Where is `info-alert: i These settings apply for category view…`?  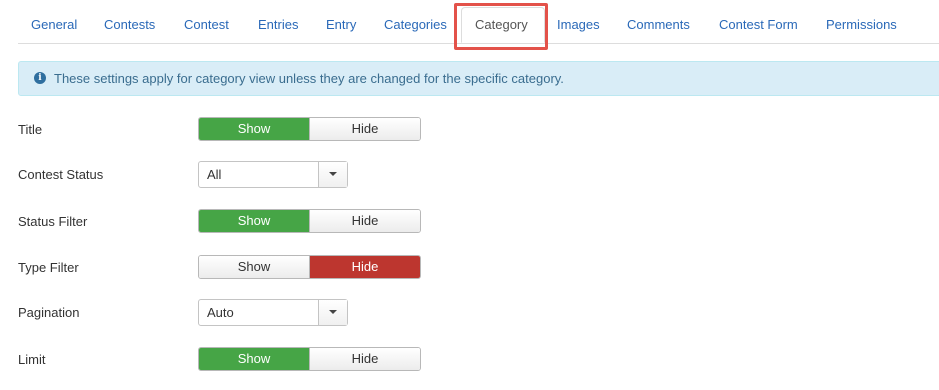
info-alert: i These settings apply for category view… is located at coordinates (478, 78).